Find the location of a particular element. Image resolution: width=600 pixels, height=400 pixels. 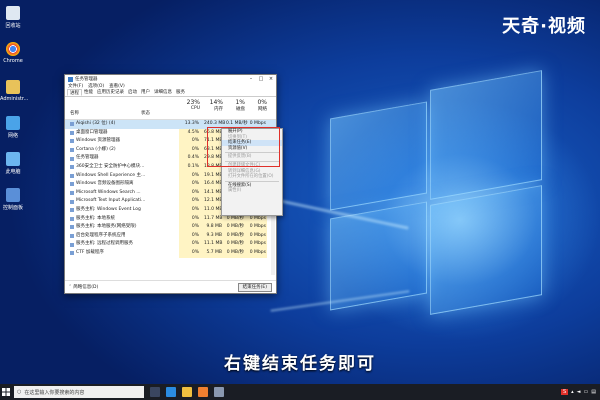

process-name: 后台处理程序子系统应用 is located at coordinates (98, 236).